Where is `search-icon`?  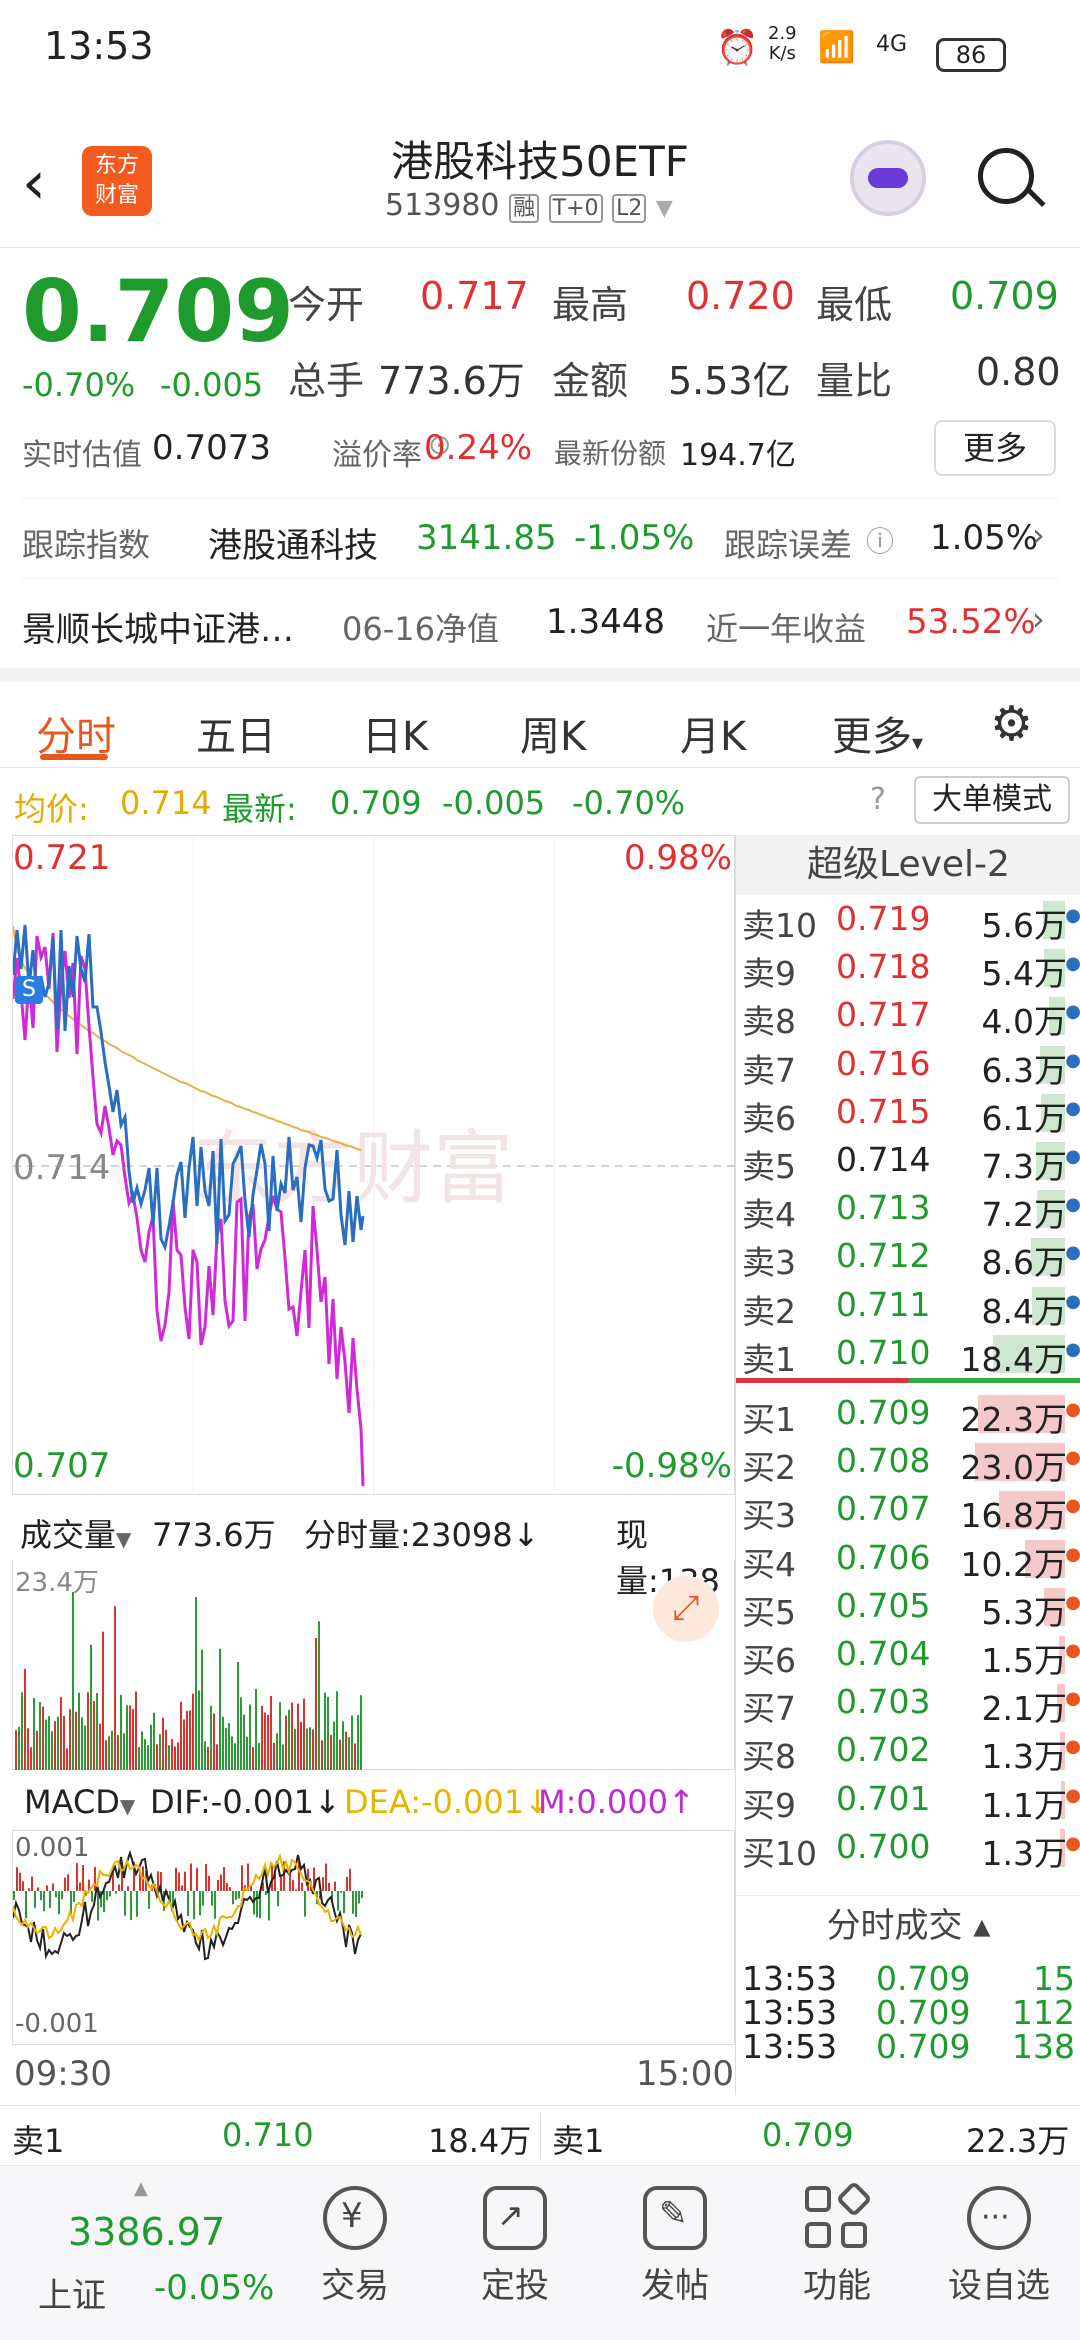
search-icon is located at coordinates (1012, 178).